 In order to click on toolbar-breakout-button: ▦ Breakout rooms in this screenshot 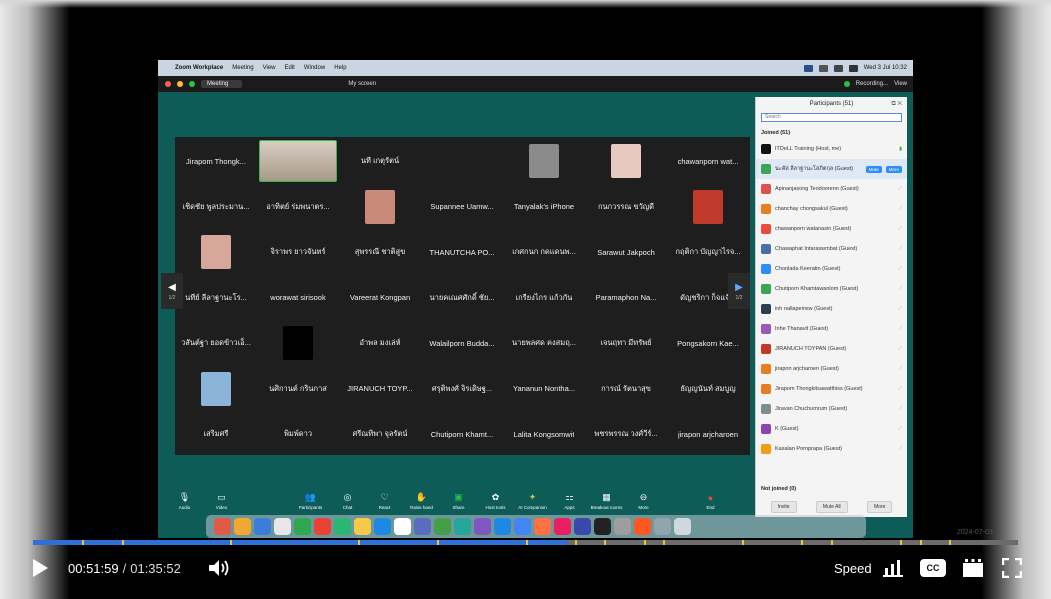, I will do `click(606, 501)`.